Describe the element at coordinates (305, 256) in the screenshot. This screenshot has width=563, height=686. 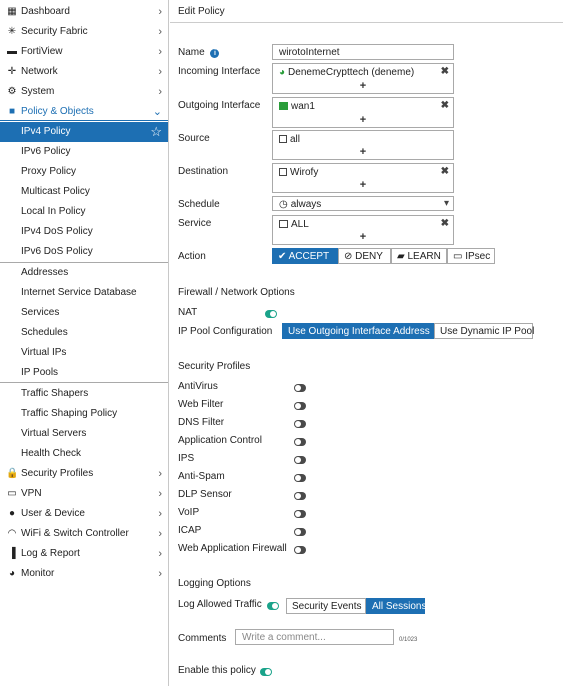
I see `action-accept-button: ✔ ACCEPT` at that location.